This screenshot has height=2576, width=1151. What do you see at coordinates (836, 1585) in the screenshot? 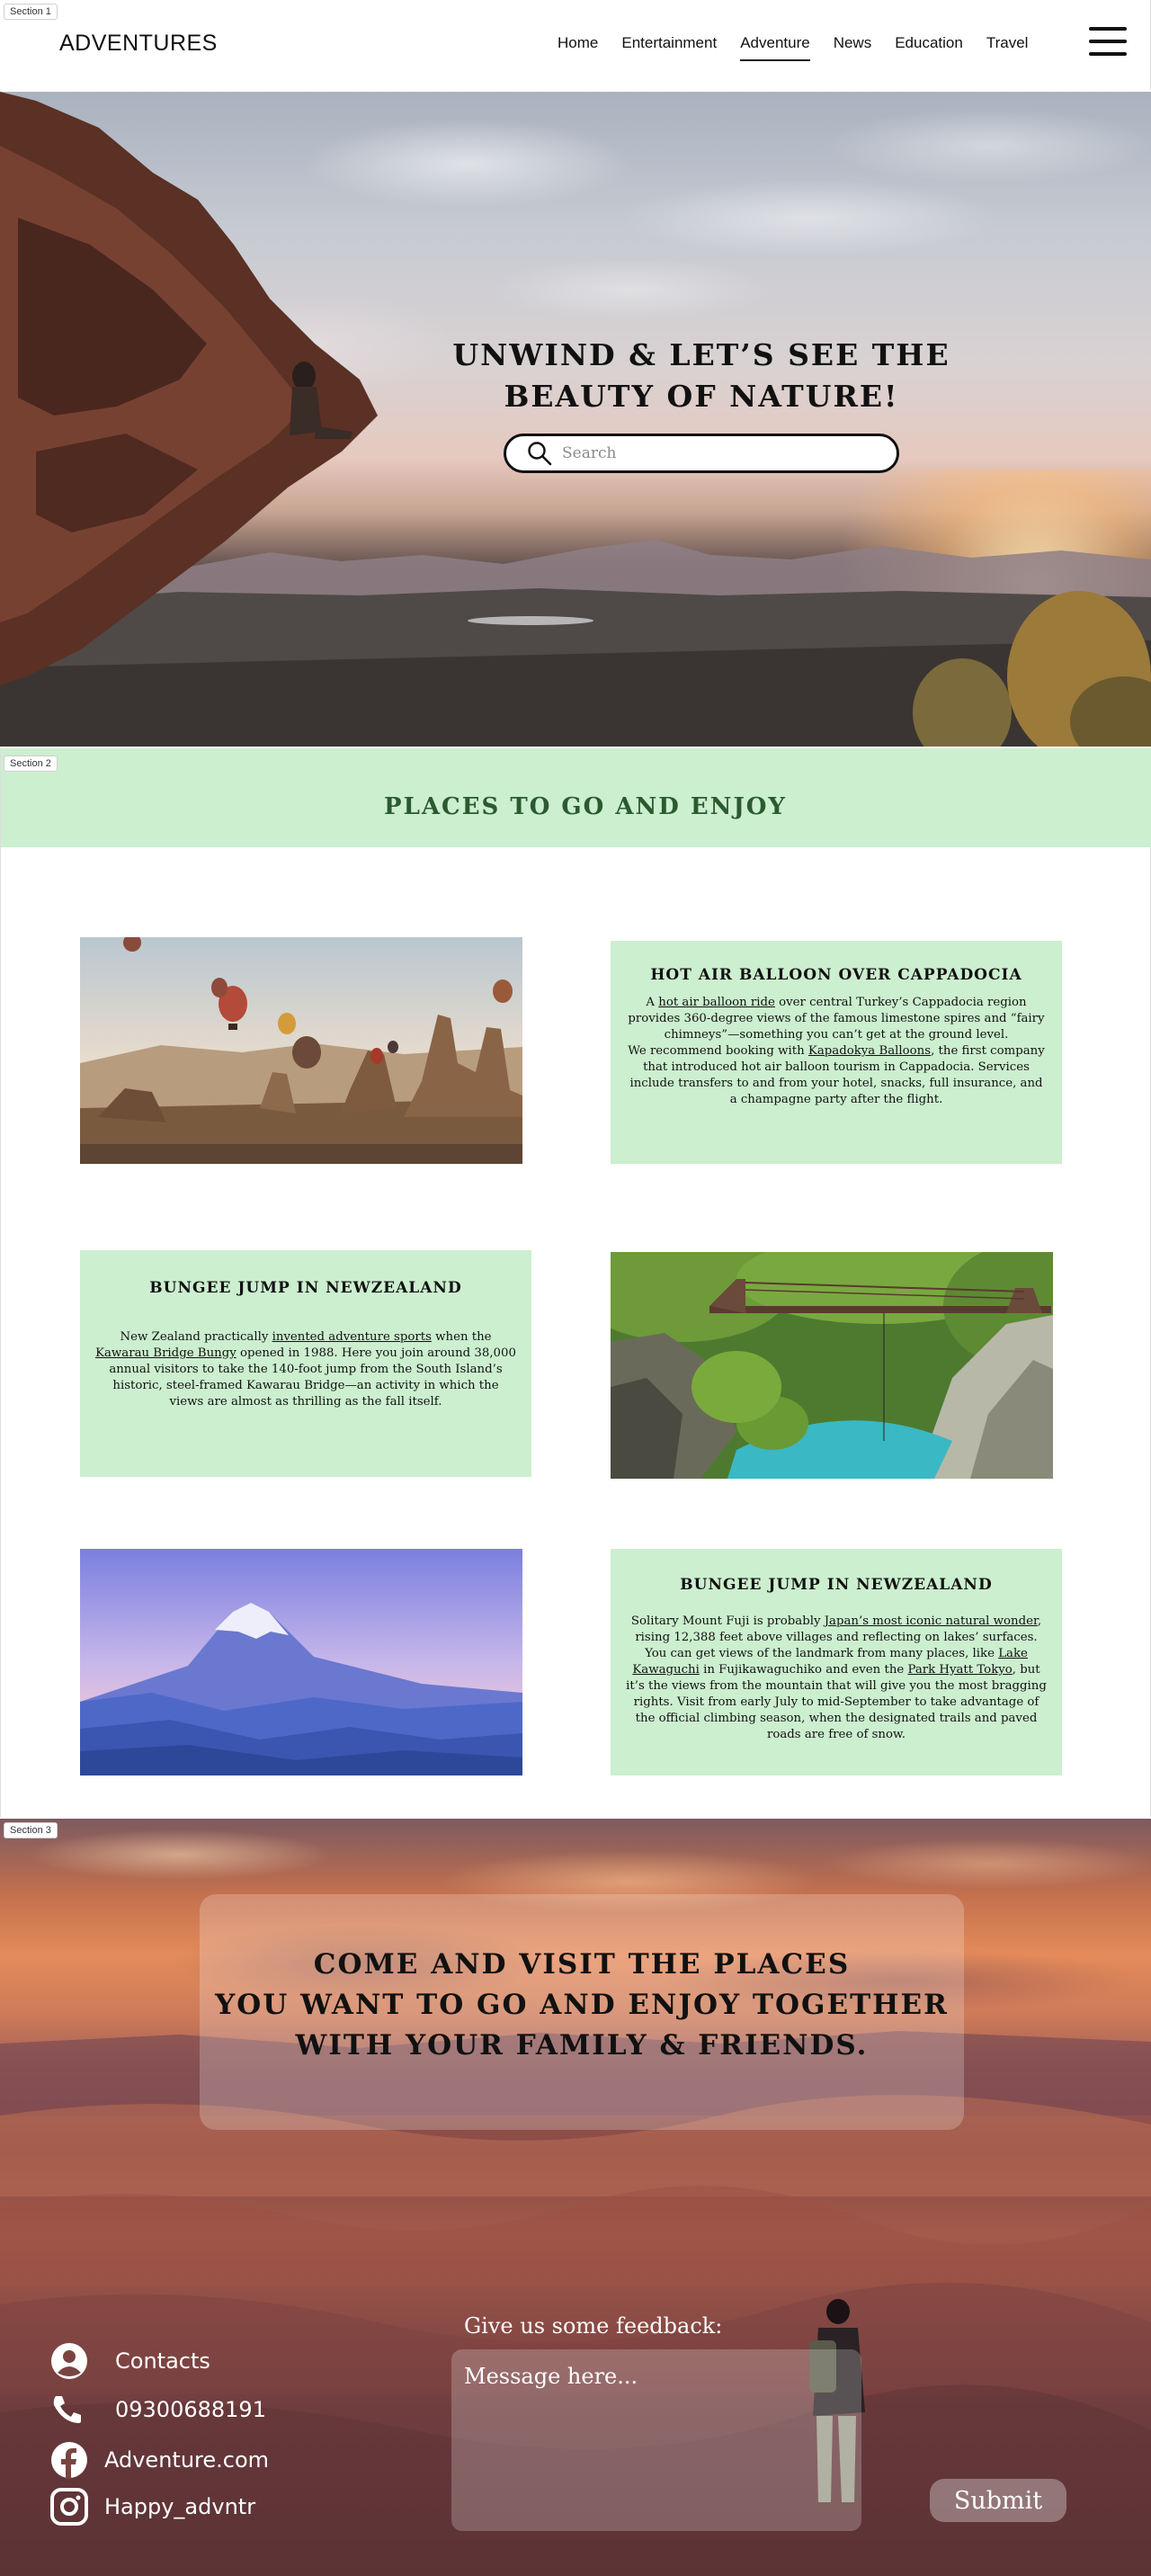
I see `mount-fuji-card-title: BUNGEE JUMP IN NEWZEALAND` at bounding box center [836, 1585].